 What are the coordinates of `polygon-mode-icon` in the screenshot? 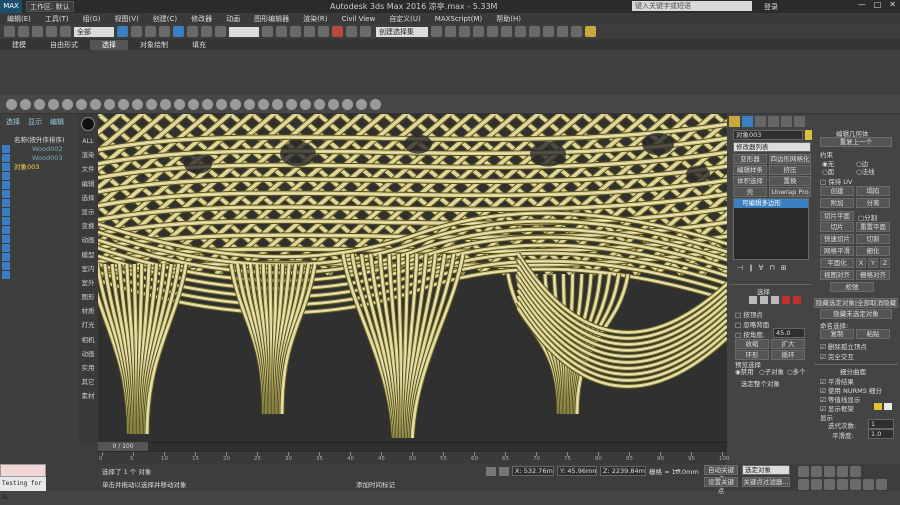 It's located at (786, 300).